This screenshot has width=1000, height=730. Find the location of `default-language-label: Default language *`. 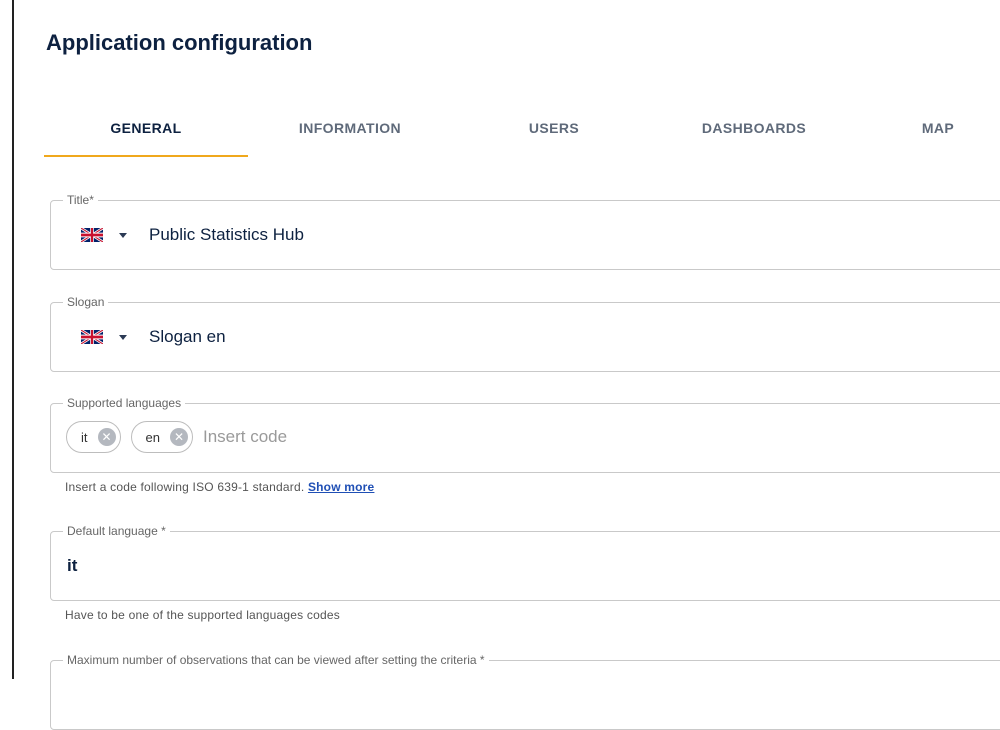

default-language-label: Default language * is located at coordinates (116, 531).